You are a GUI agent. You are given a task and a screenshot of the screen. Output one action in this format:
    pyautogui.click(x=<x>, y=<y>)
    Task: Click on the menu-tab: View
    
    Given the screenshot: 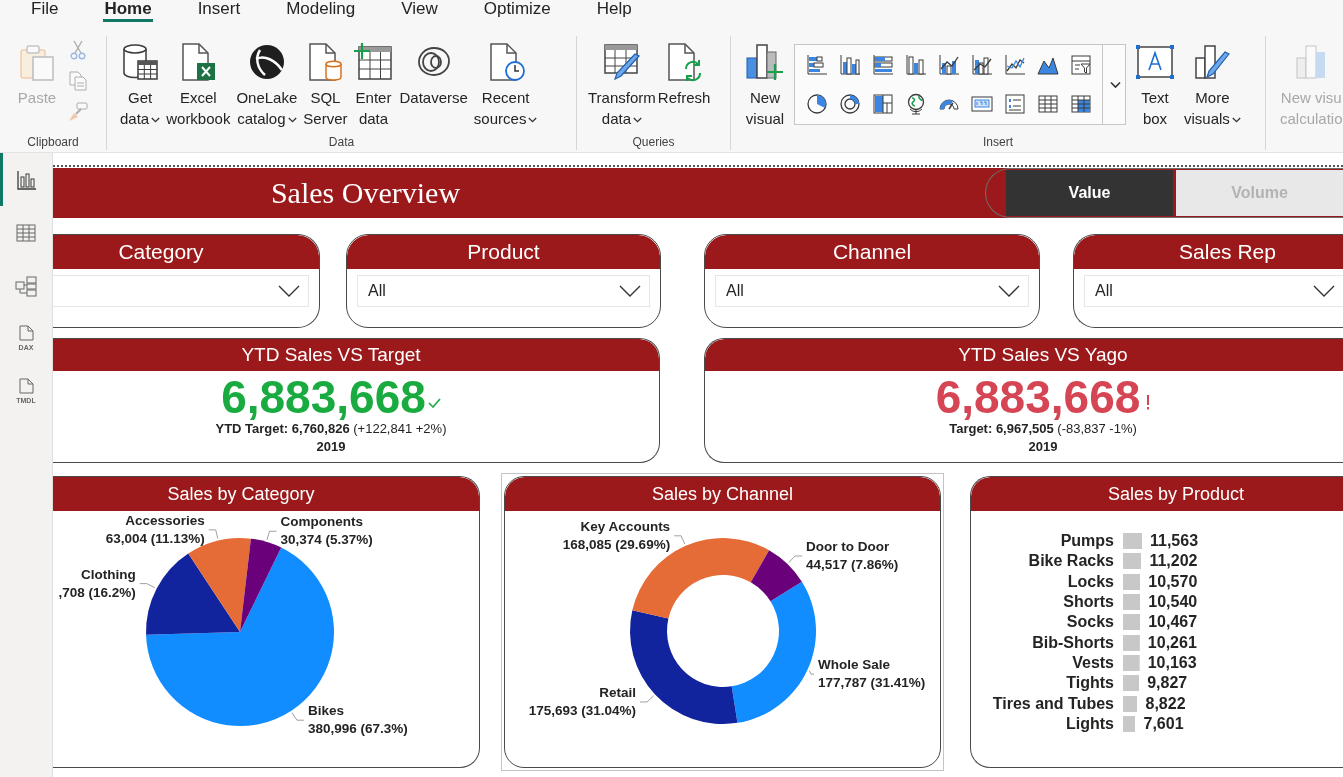 What is the action you would take?
    pyautogui.click(x=419, y=11)
    